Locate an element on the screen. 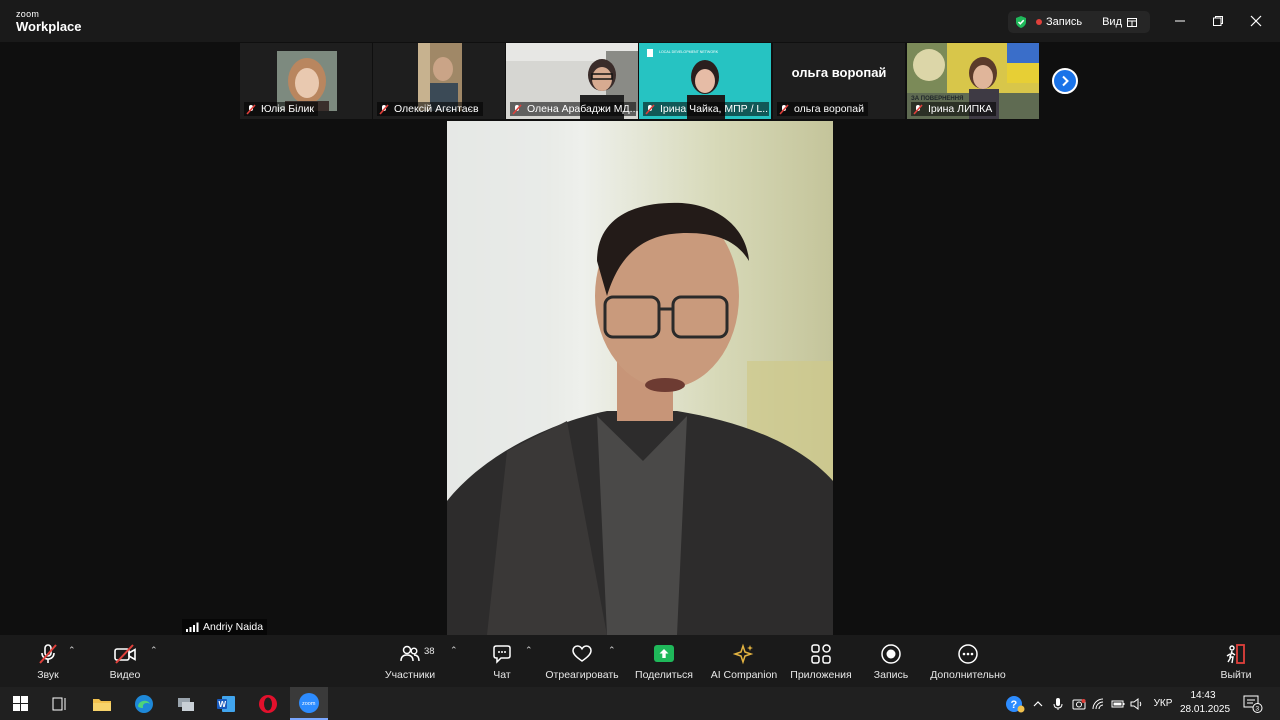  tray-language: УКР is located at coordinates (1163, 703).